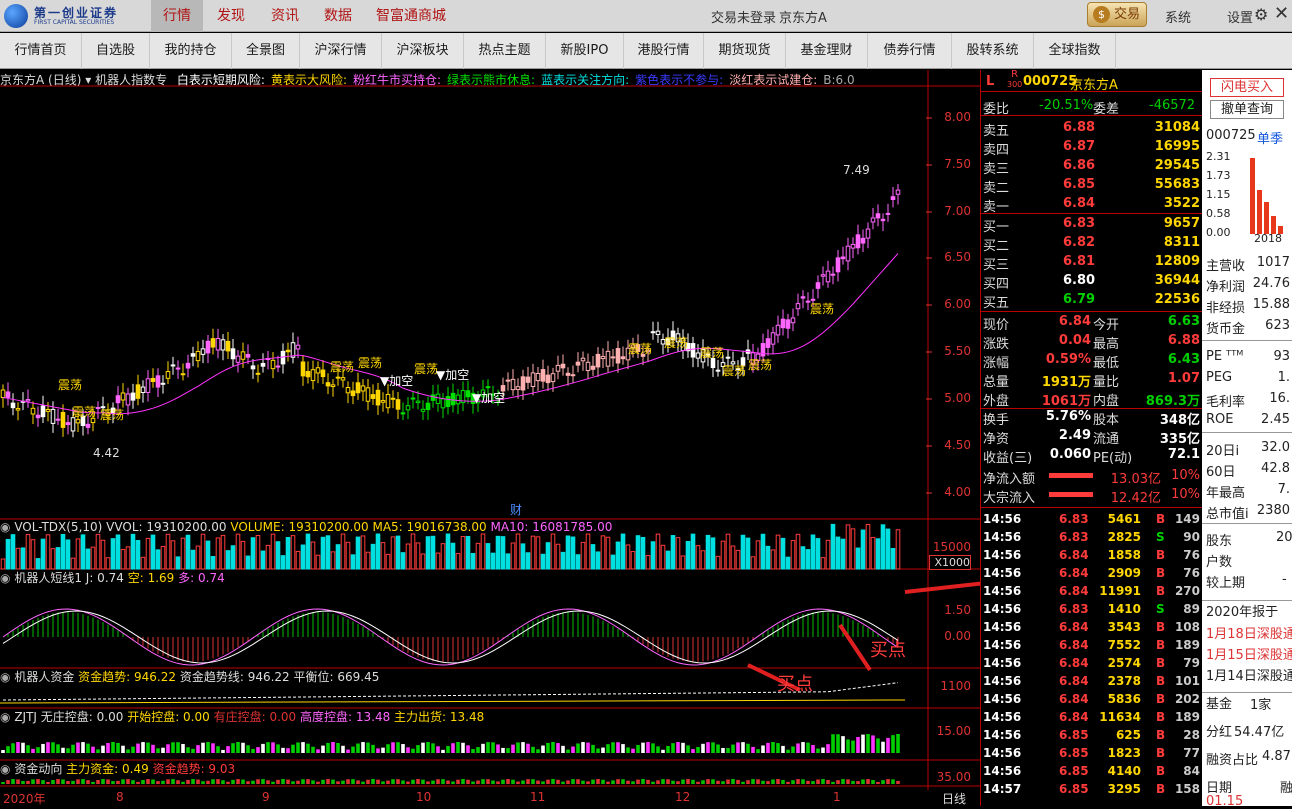 The height and width of the screenshot is (809, 1292). Describe the element at coordinates (231, 16) in the screenshot. I see `topnav-faxian: 发现` at that location.